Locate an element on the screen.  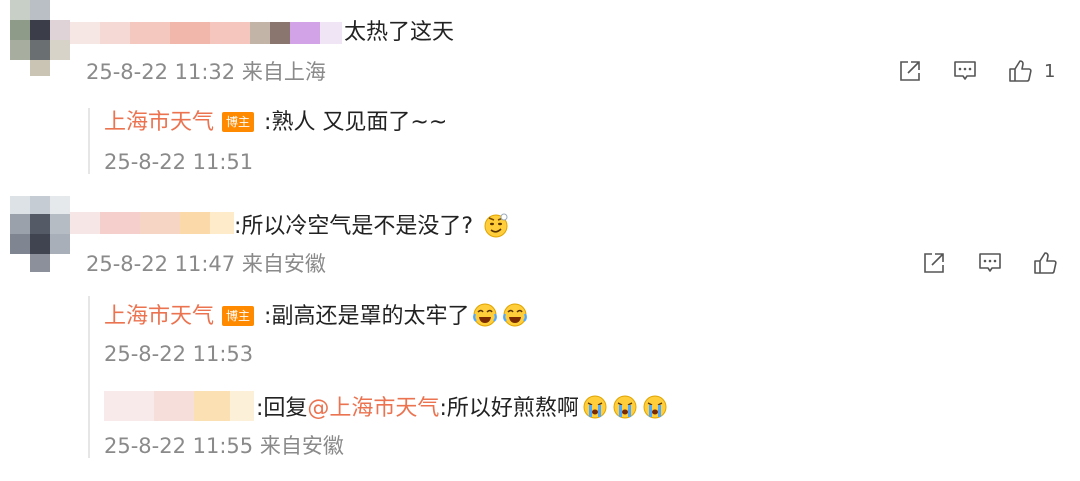
comment-text: 太热了这天 is located at coordinates (399, 32).